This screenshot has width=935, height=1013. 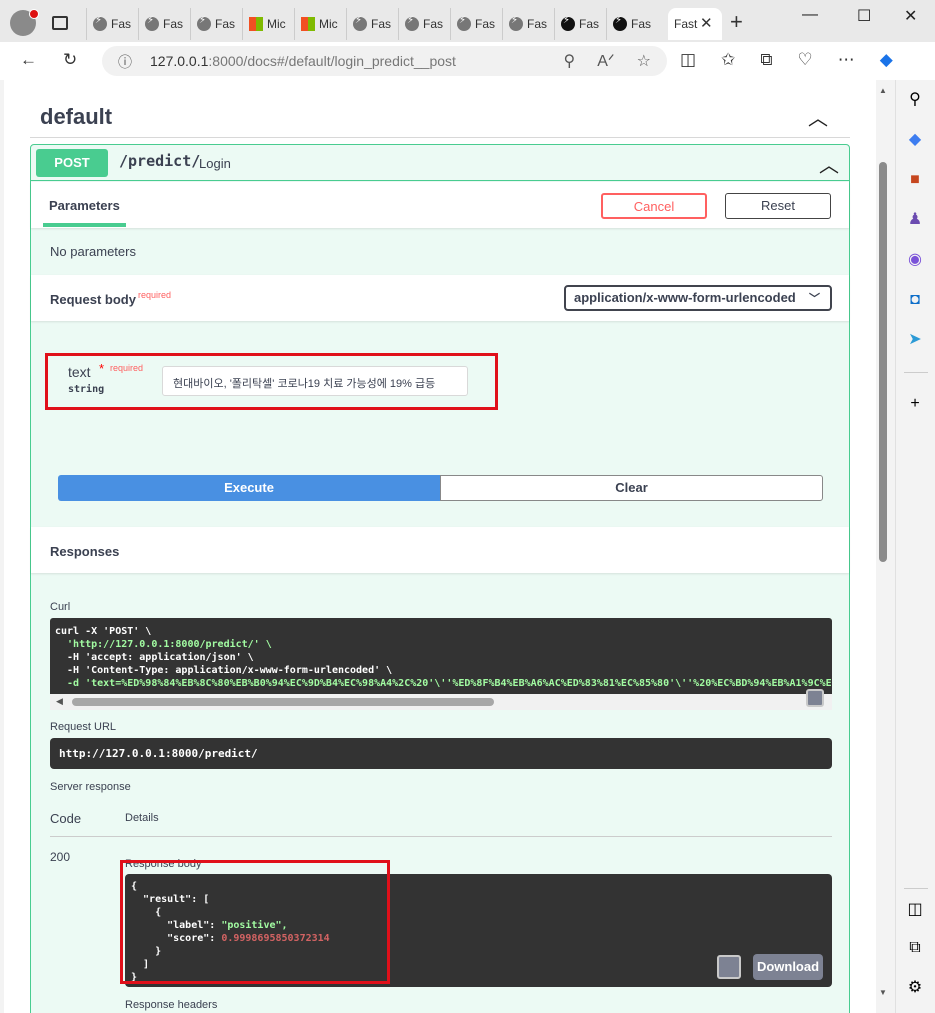 I want to click on operation-summary: POST /predict/ Login ︿, so click(x=440, y=163).